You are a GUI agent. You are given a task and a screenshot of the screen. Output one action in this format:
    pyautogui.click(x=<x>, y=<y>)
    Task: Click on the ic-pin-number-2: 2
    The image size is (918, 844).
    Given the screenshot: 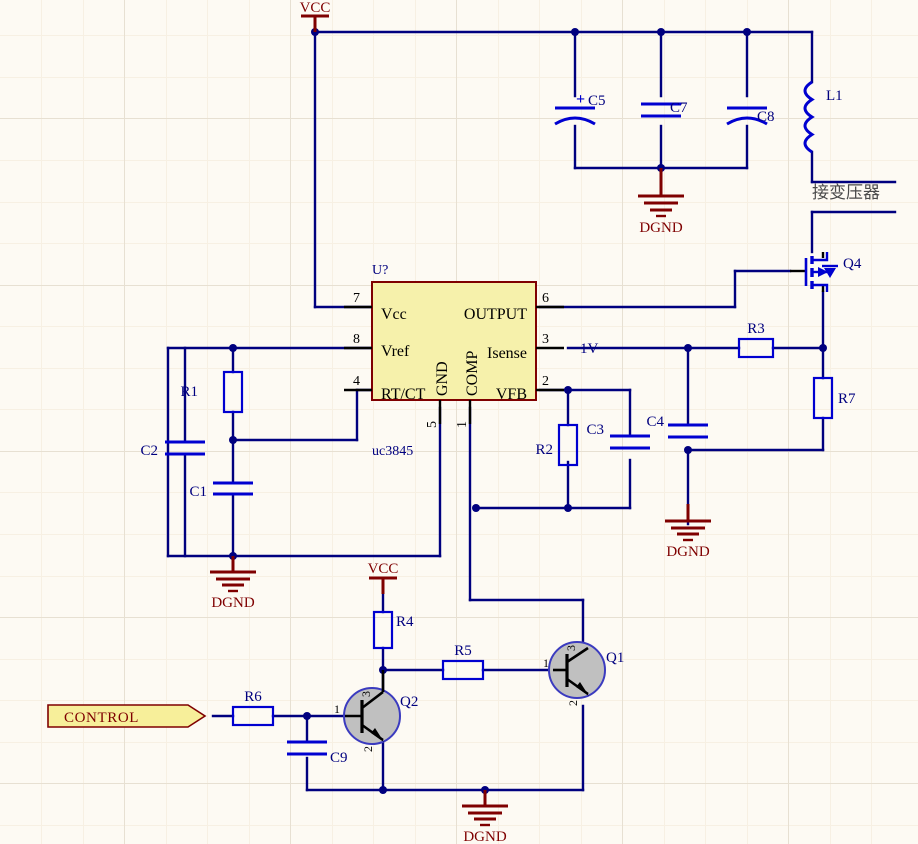 What is the action you would take?
    pyautogui.click(x=545, y=381)
    